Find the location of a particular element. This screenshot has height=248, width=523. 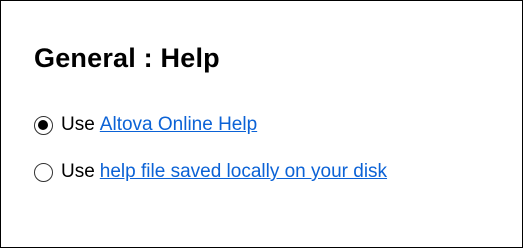

online-help-radio is located at coordinates (43, 125).